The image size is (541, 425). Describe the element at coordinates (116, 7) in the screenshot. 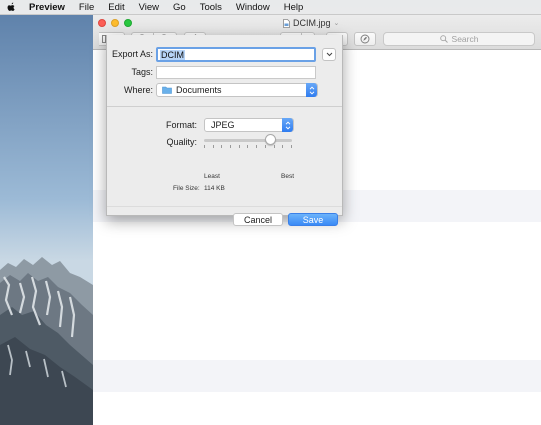

I see `menu-edit: Edit` at that location.